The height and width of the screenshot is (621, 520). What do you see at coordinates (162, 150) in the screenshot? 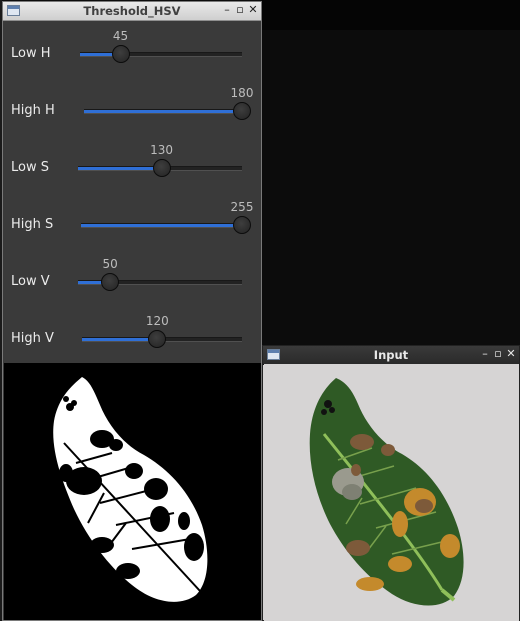
I see `trackbar-value: 130` at bounding box center [162, 150].